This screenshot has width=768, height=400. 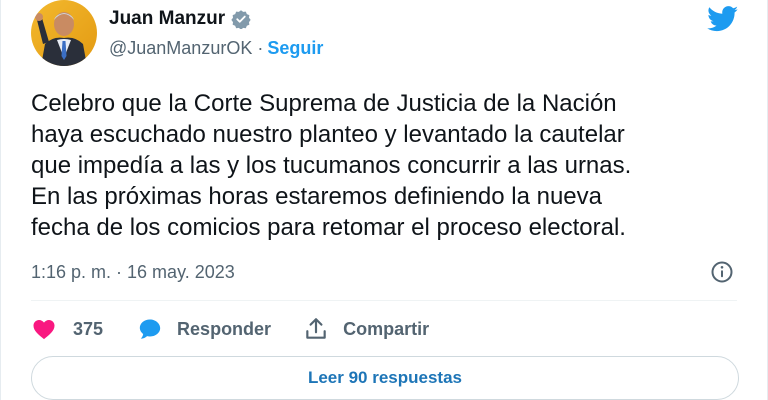 I want to click on heart-icon, so click(x=44, y=330).